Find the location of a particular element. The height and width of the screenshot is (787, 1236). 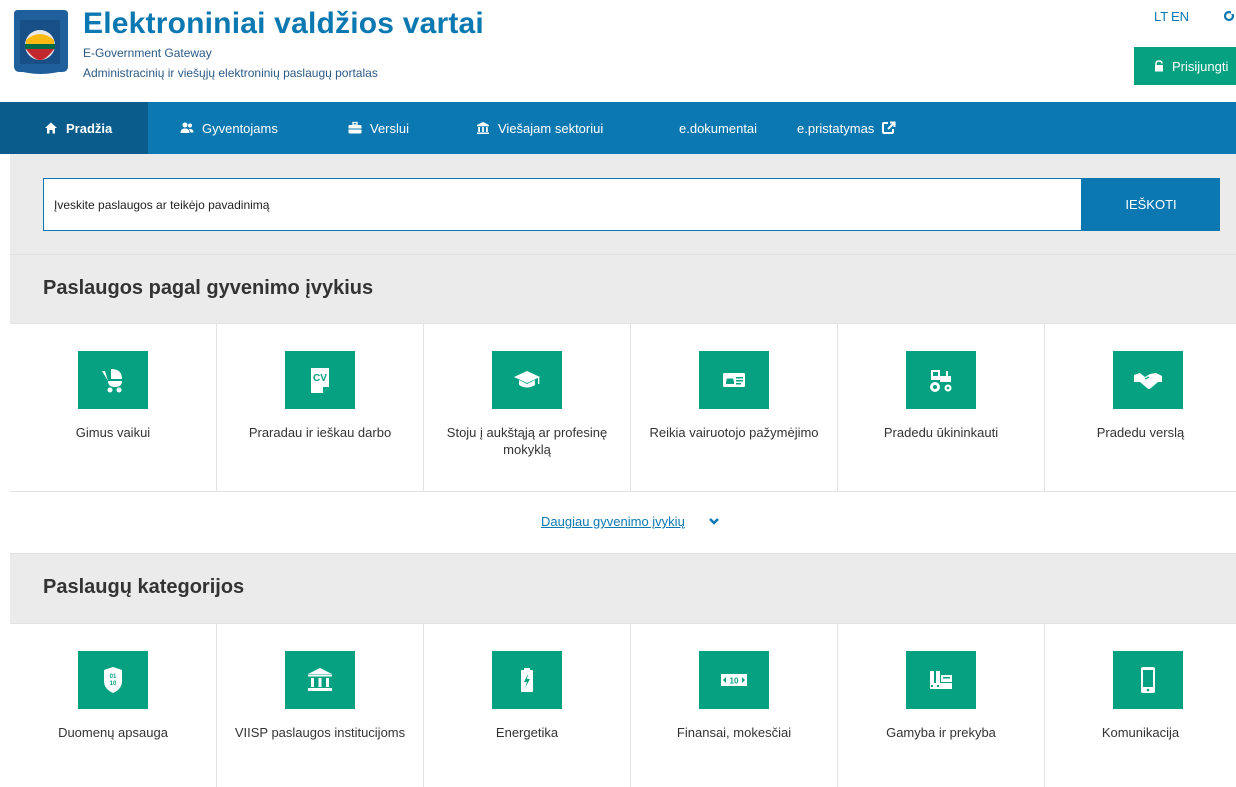

tile-label: Reikia vairuotojo pažymėjimo is located at coordinates (734, 432).